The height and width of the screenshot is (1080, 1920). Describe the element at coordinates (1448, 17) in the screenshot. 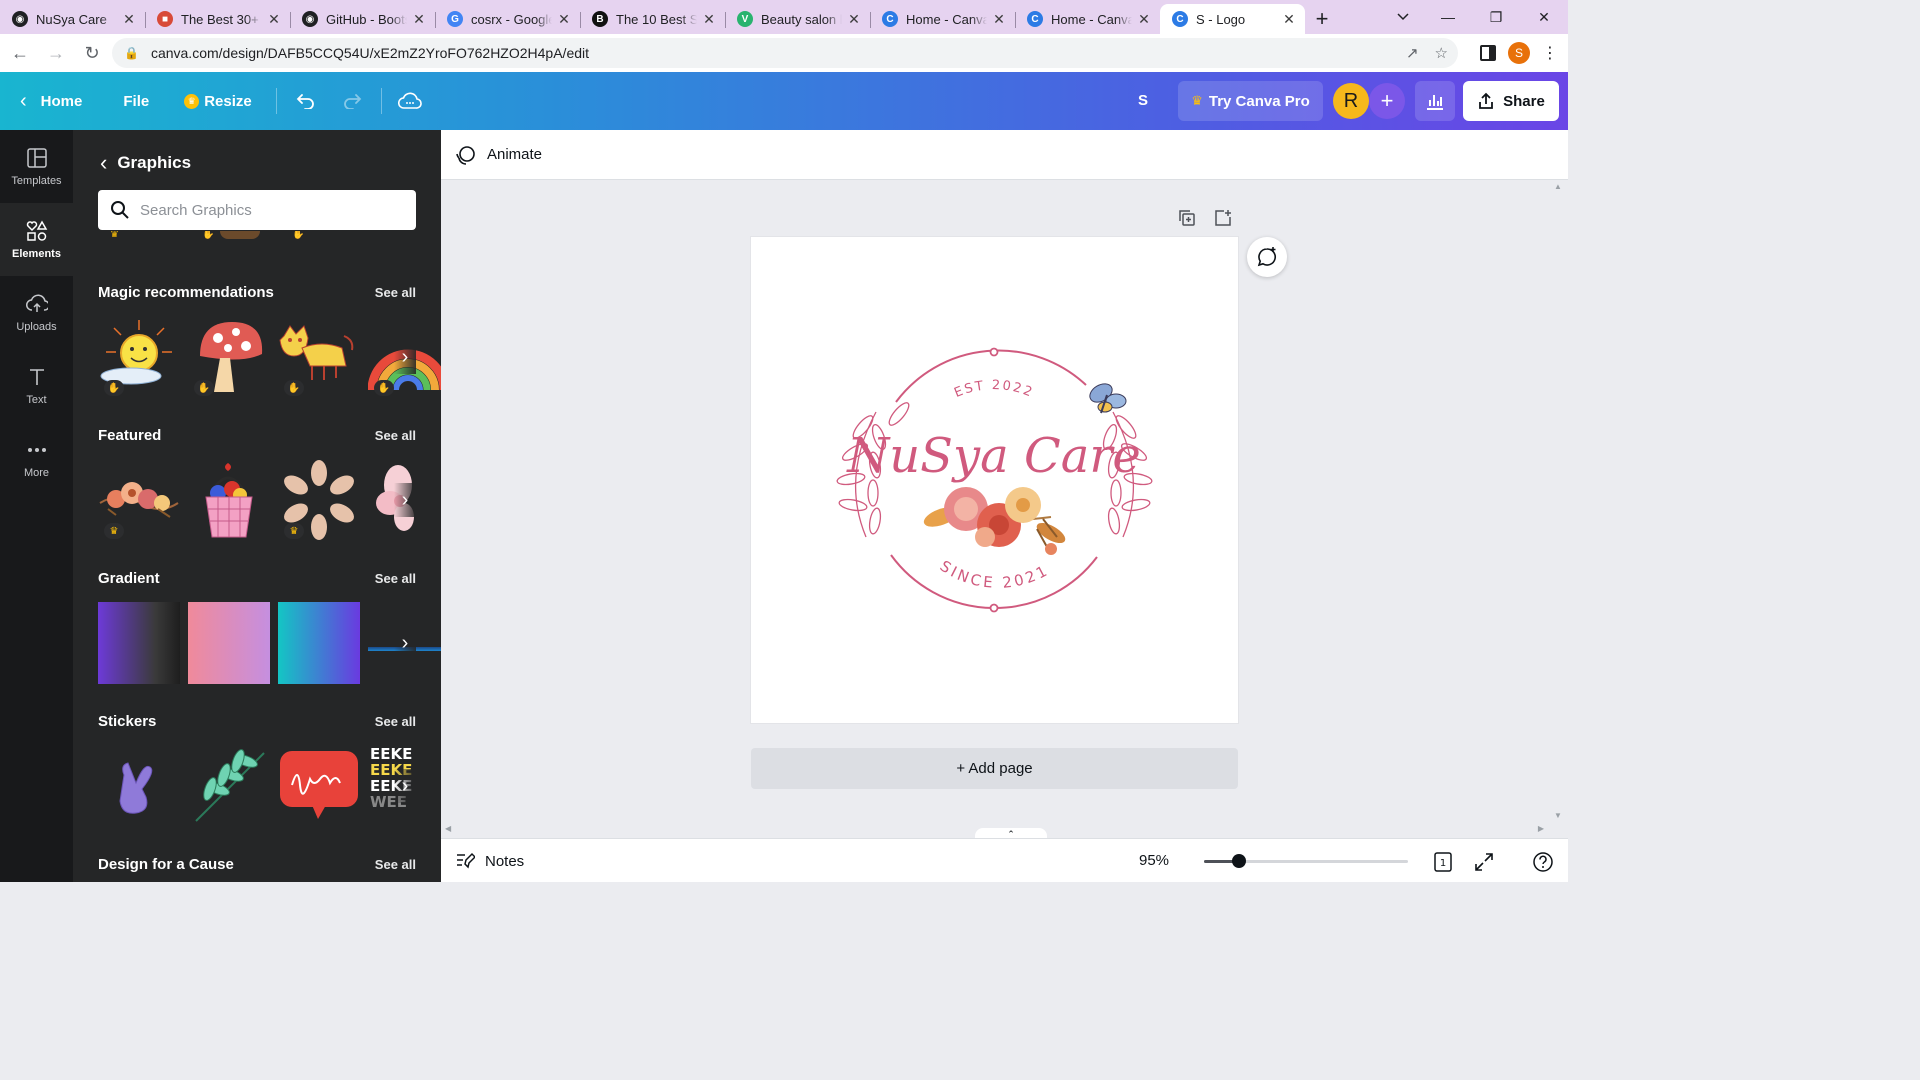

I see `minimize-icon: —` at that location.